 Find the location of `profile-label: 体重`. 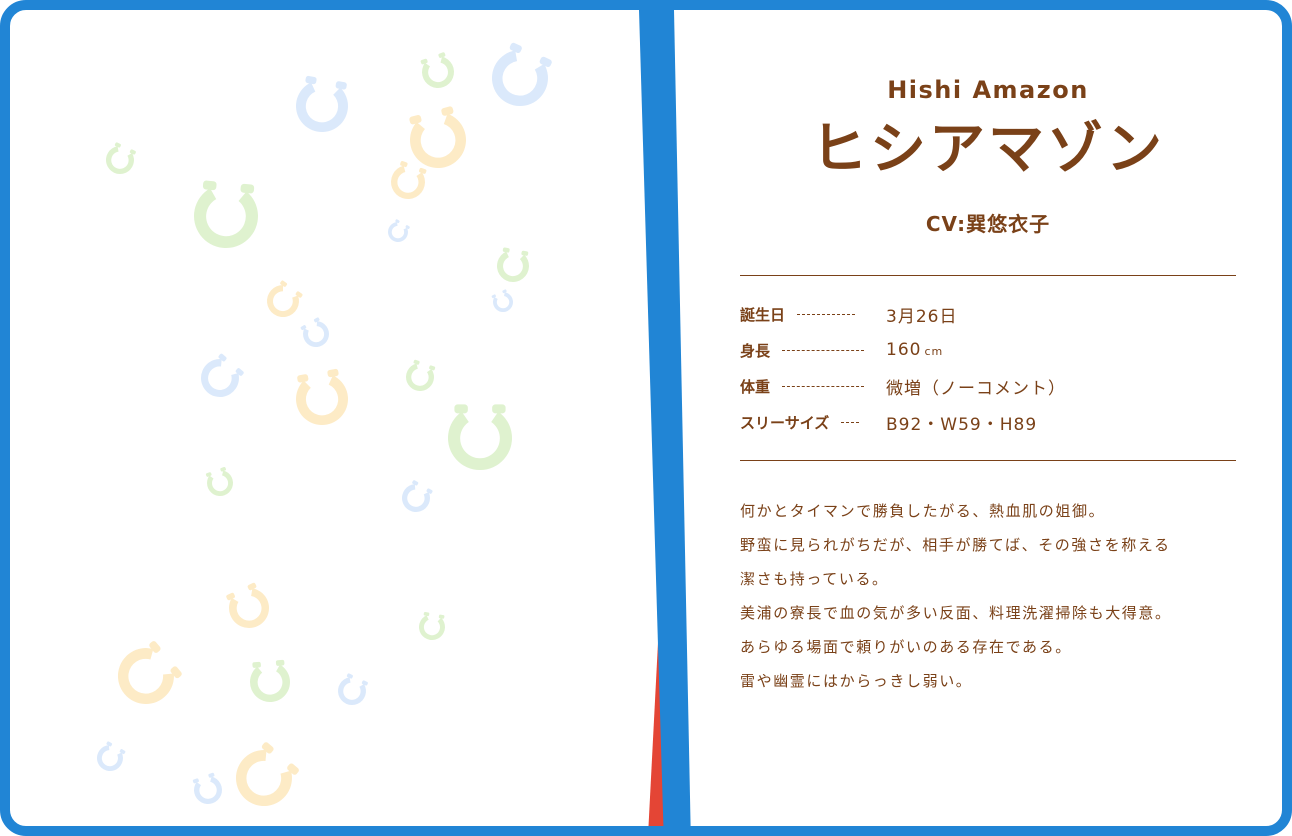

profile-label: 体重 is located at coordinates (755, 386).